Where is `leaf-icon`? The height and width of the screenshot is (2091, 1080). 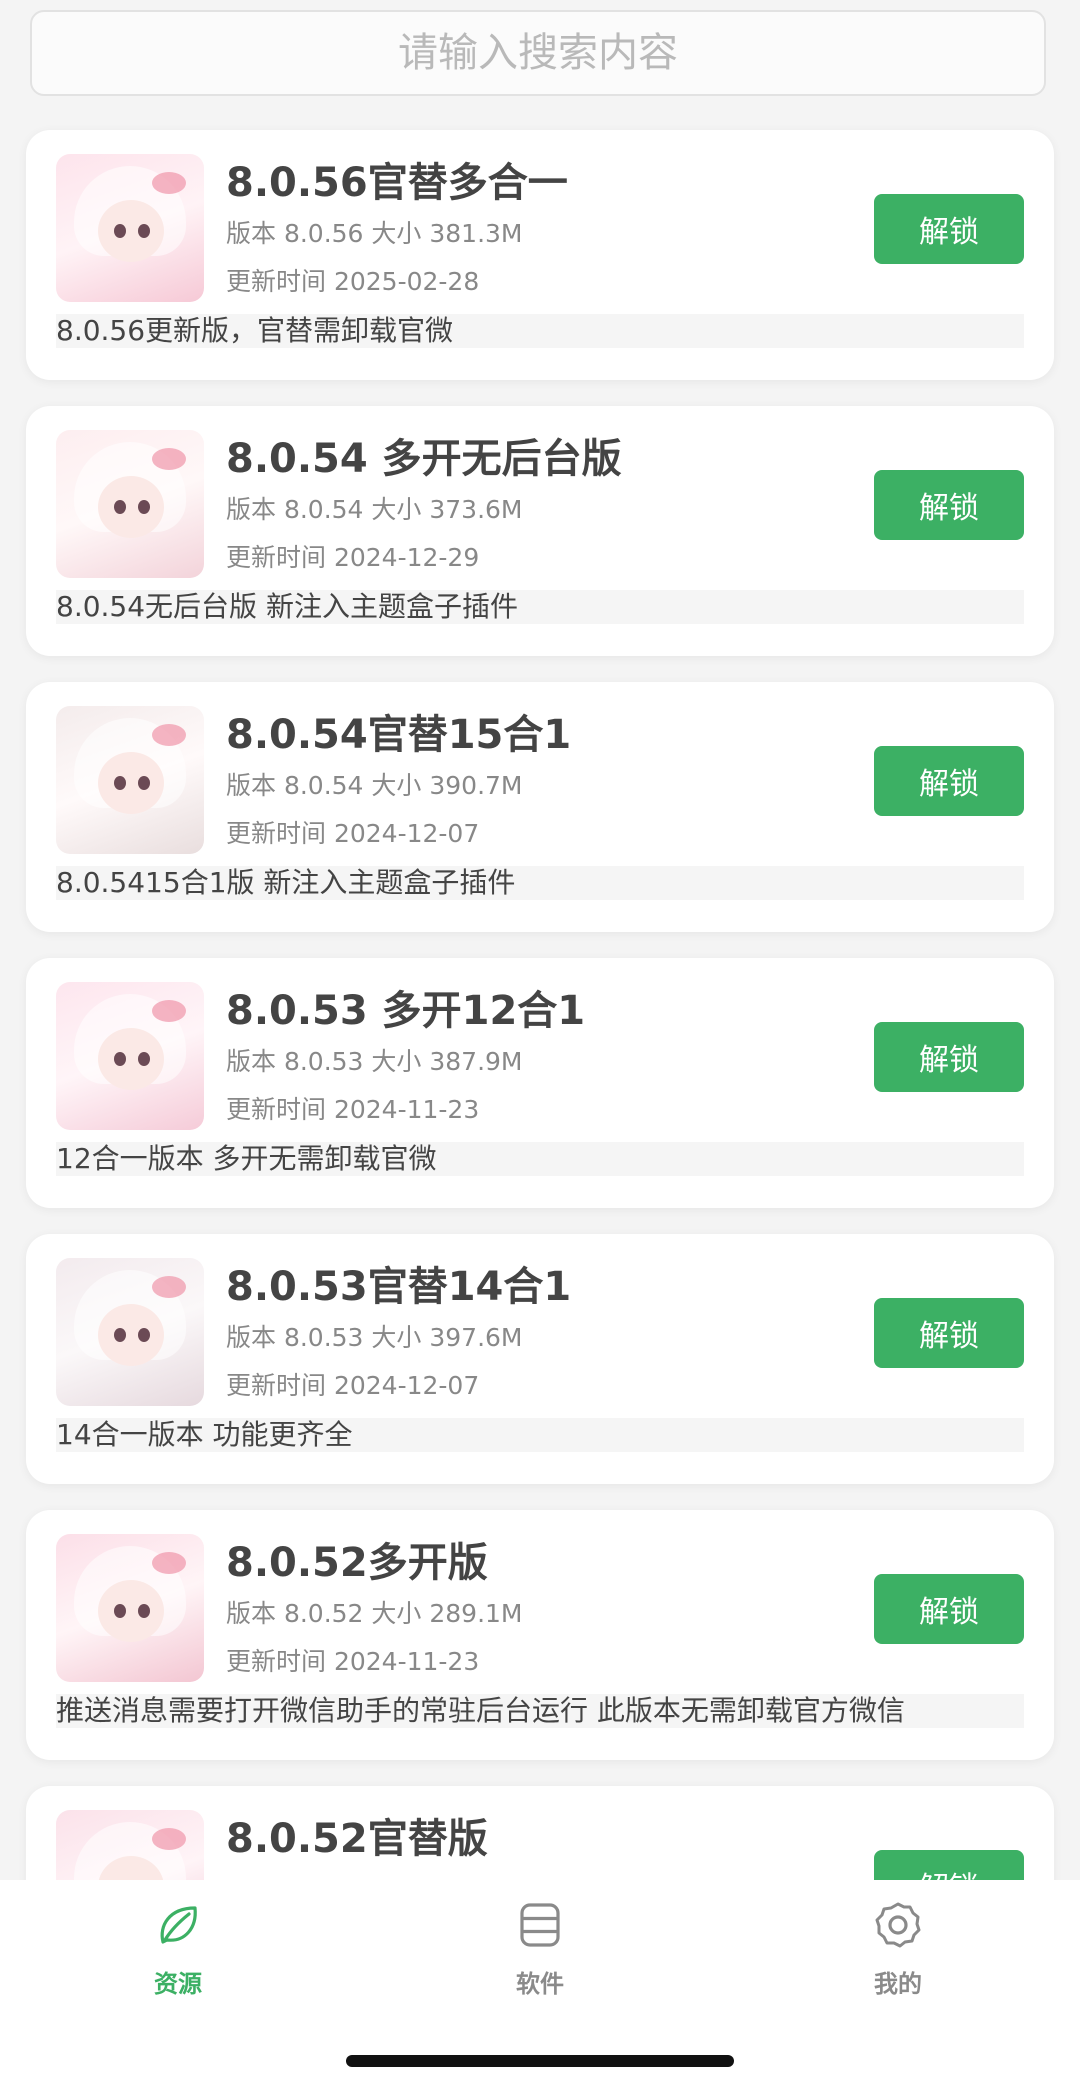 leaf-icon is located at coordinates (178, 1925).